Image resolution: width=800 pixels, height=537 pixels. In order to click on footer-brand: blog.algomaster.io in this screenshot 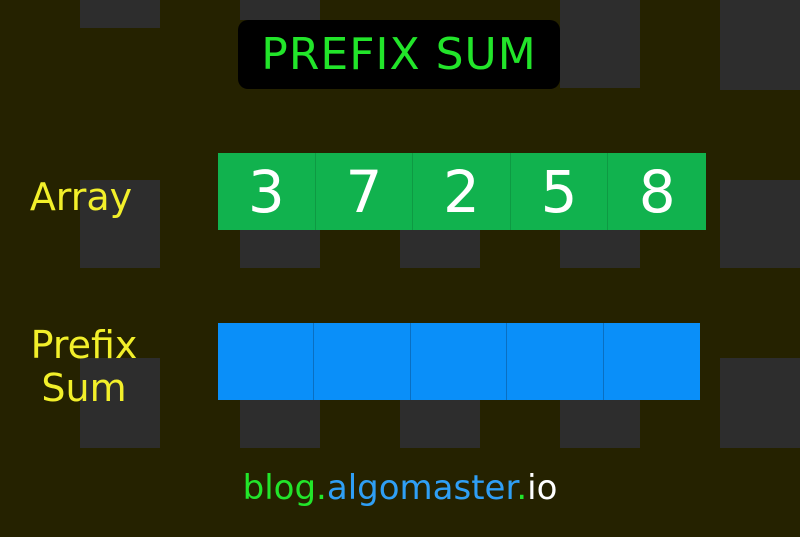, I will do `click(400, 488)`.